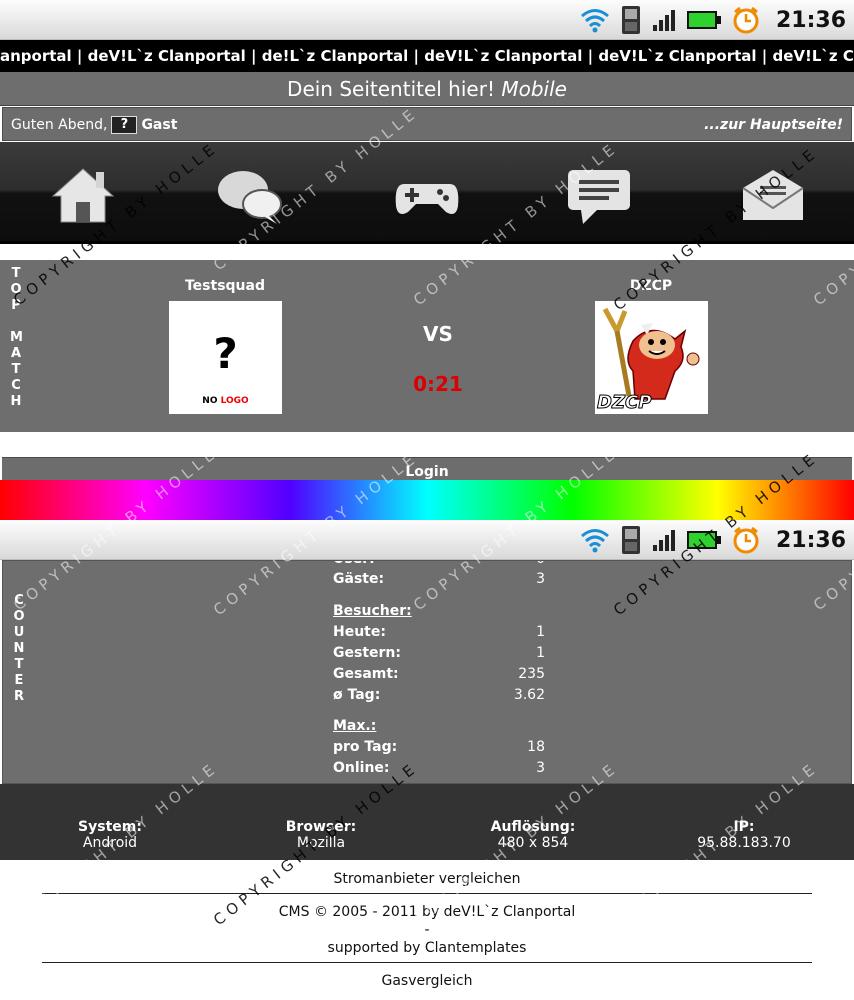 This screenshot has width=854, height=1000. I want to click on counter-row-value: 18, so click(536, 747).